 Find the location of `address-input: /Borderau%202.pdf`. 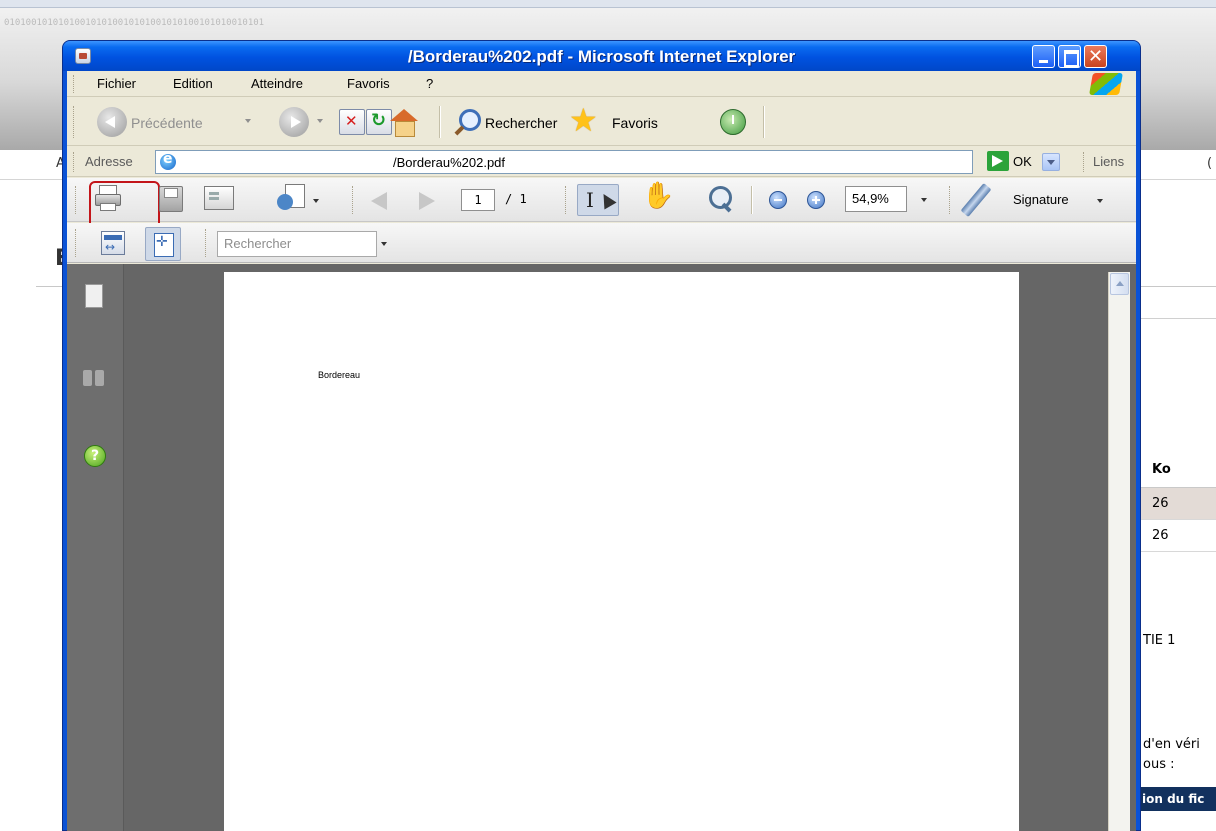

address-input: /Borderau%202.pdf is located at coordinates (607, 162).